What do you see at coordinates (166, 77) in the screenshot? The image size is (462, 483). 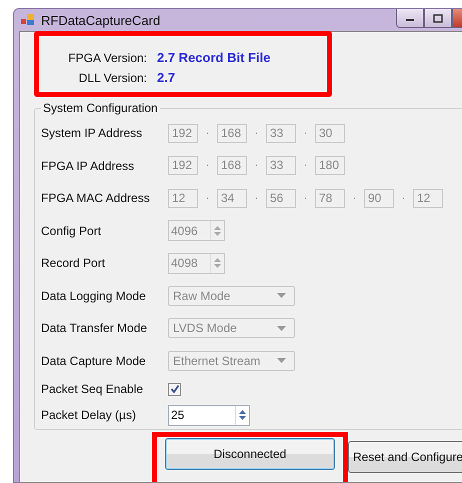 I see `version-value: 2.7` at bounding box center [166, 77].